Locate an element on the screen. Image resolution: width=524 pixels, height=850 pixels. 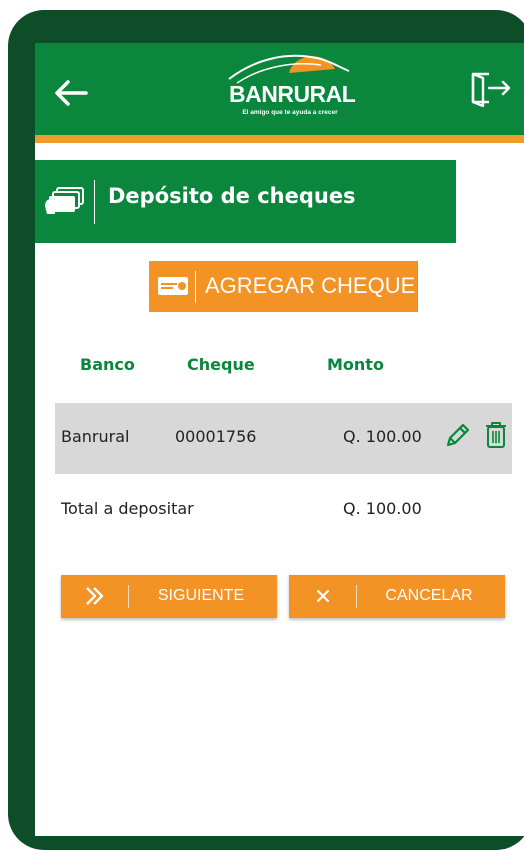
logout-button is located at coordinates (490, 88).